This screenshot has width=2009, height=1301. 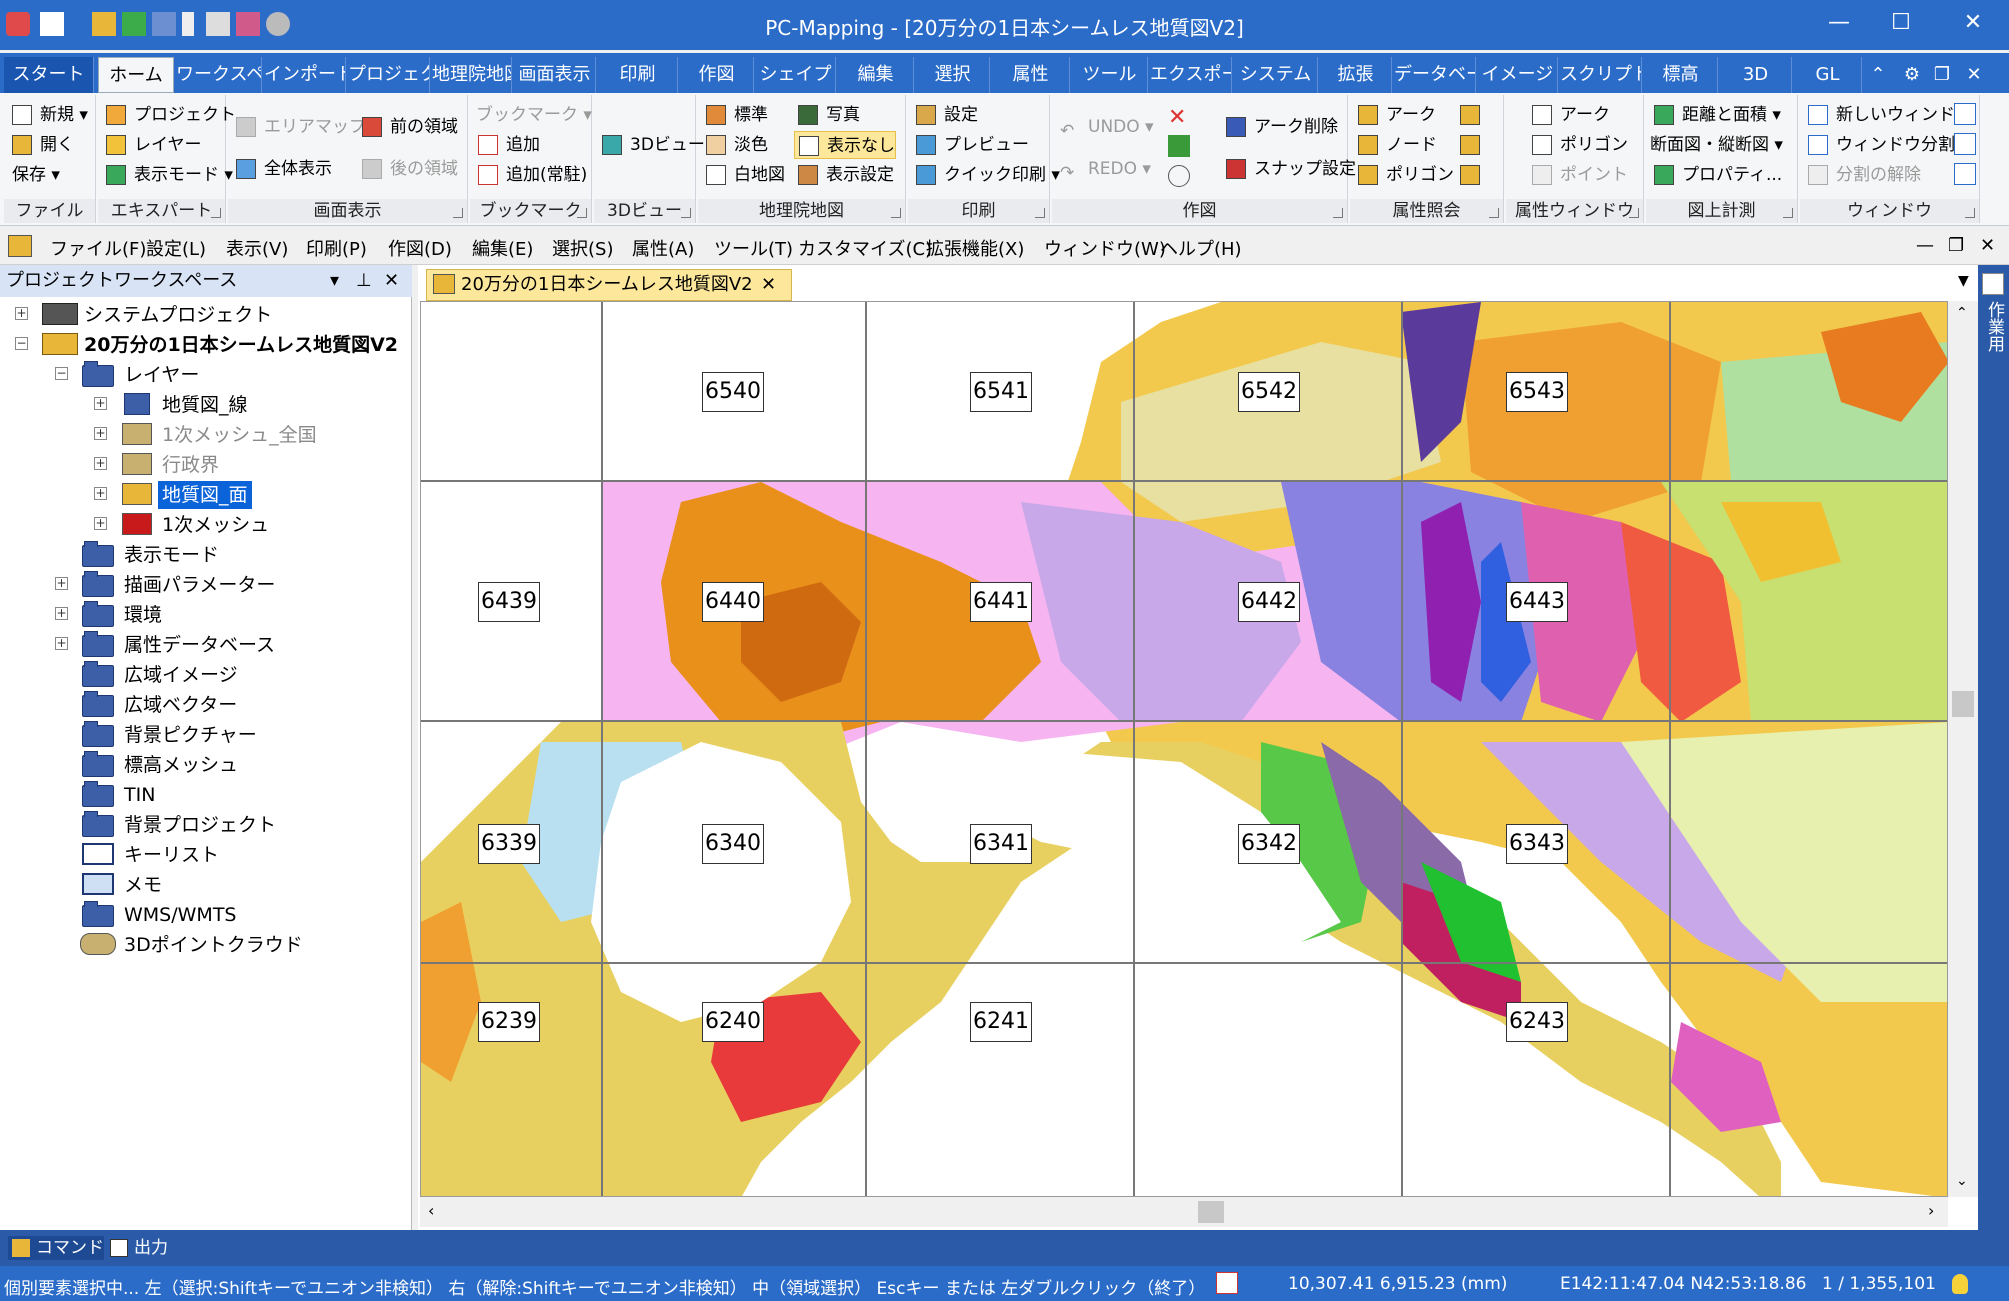 I want to click on tree-folder-display-mode: 表示モード, so click(x=171, y=555).